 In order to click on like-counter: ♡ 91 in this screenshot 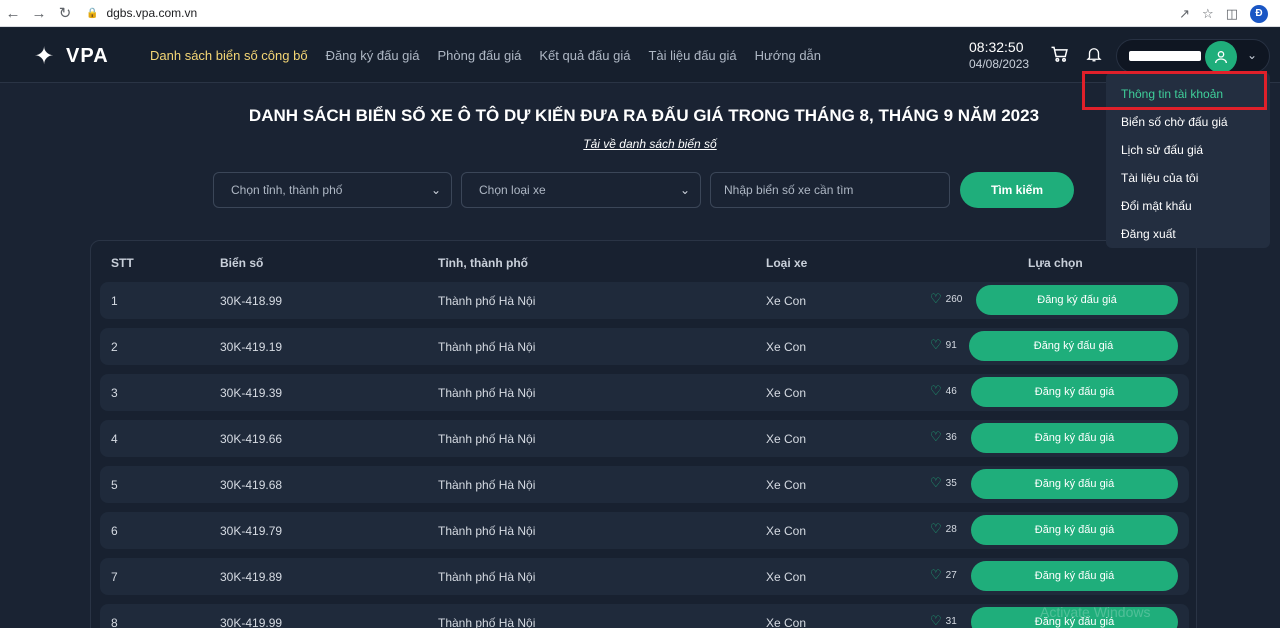, I will do `click(943, 345)`.